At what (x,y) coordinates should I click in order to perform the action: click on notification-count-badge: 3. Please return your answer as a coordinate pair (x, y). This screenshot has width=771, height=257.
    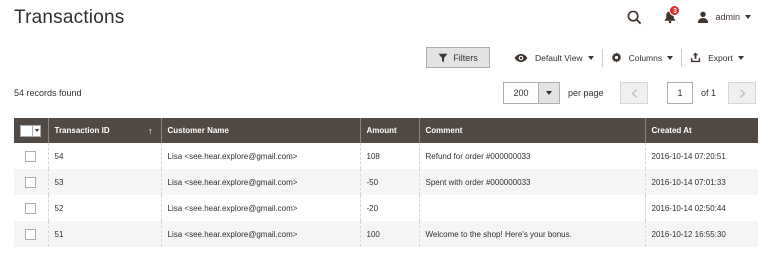
    Looking at the image, I should click on (675, 10).